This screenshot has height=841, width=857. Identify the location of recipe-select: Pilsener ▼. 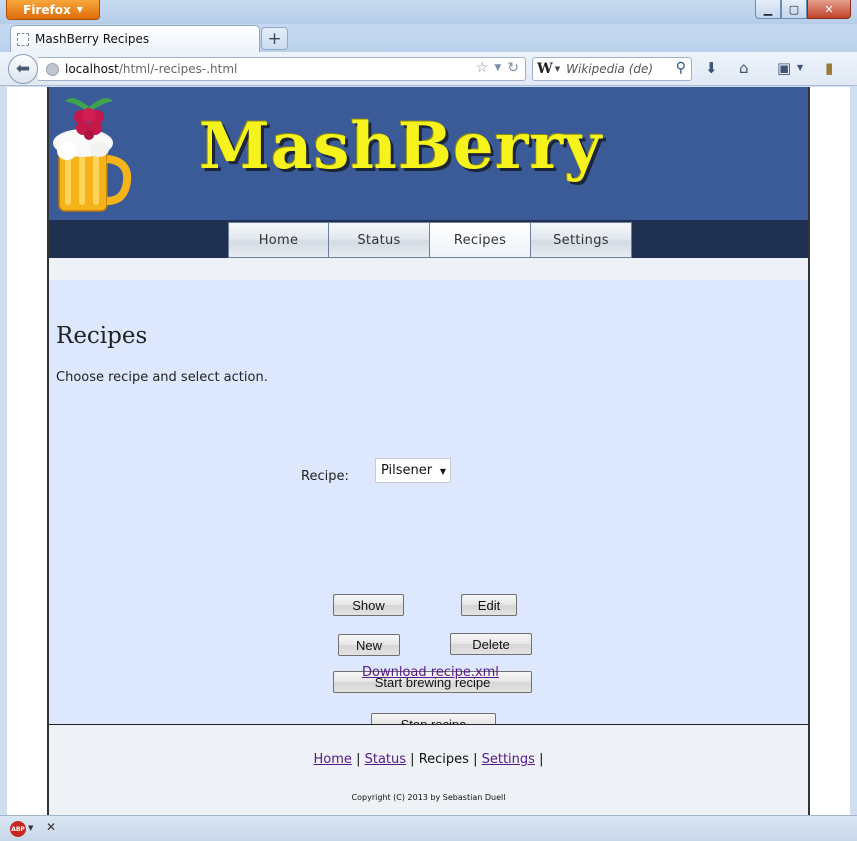
(413, 470).